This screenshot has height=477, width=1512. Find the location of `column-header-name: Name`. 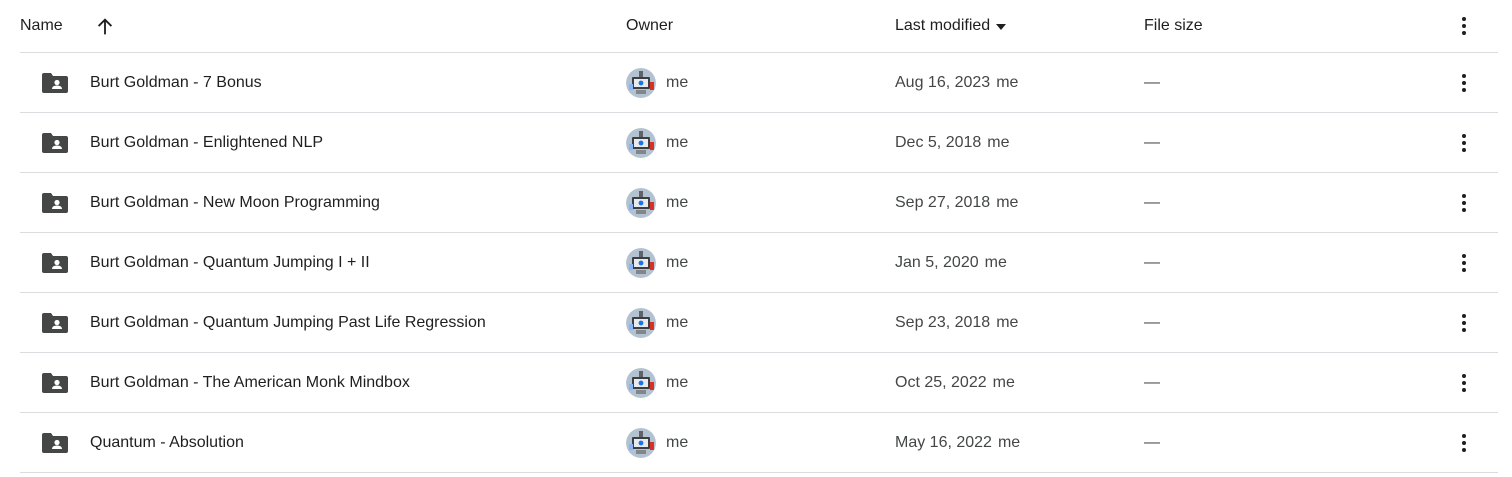

column-header-name: Name is located at coordinates (41, 26).